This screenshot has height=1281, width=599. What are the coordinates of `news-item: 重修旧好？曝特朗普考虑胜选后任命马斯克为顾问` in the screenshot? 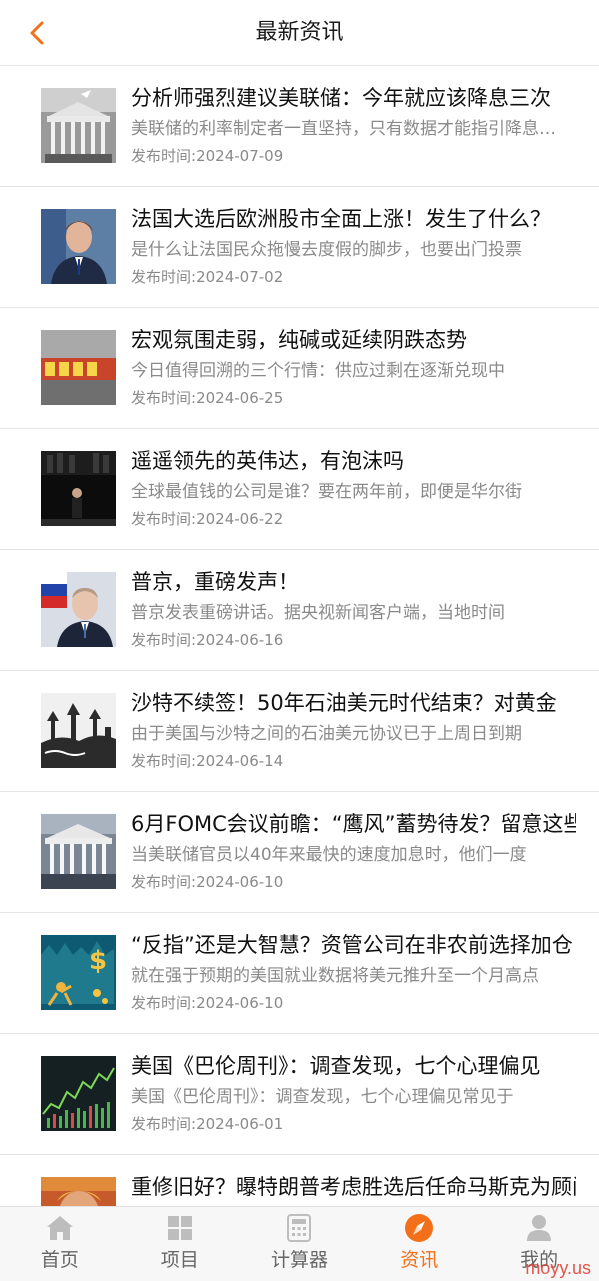 It's located at (299, 1180).